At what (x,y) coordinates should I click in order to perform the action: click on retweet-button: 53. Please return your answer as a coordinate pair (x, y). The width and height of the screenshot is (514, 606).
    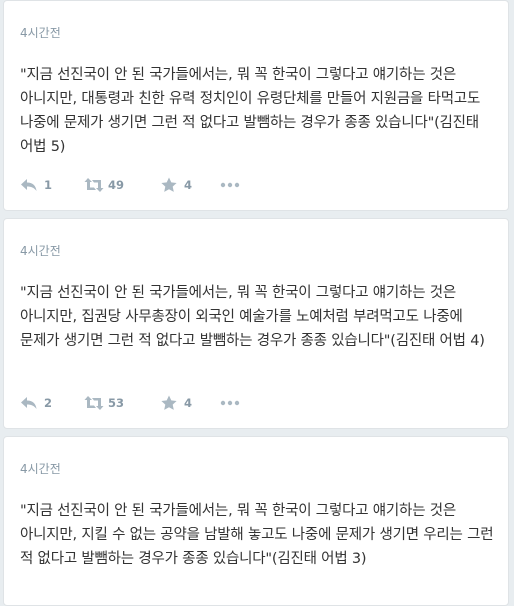
    Looking at the image, I should click on (122, 403).